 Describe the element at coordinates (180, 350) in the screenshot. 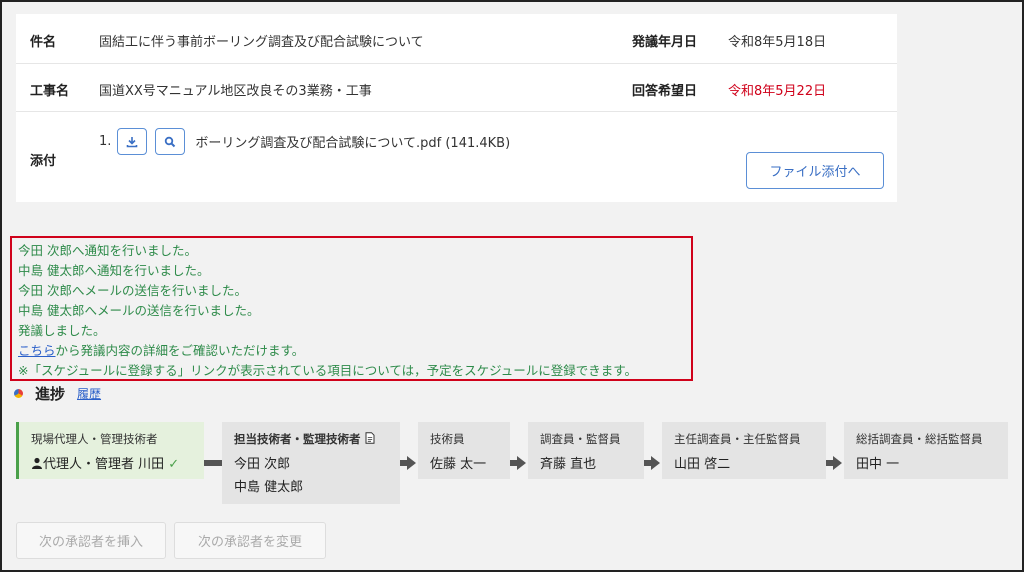

I see `detail-link-suffix: から発議内容の詳細をご確認いただけます。` at that location.